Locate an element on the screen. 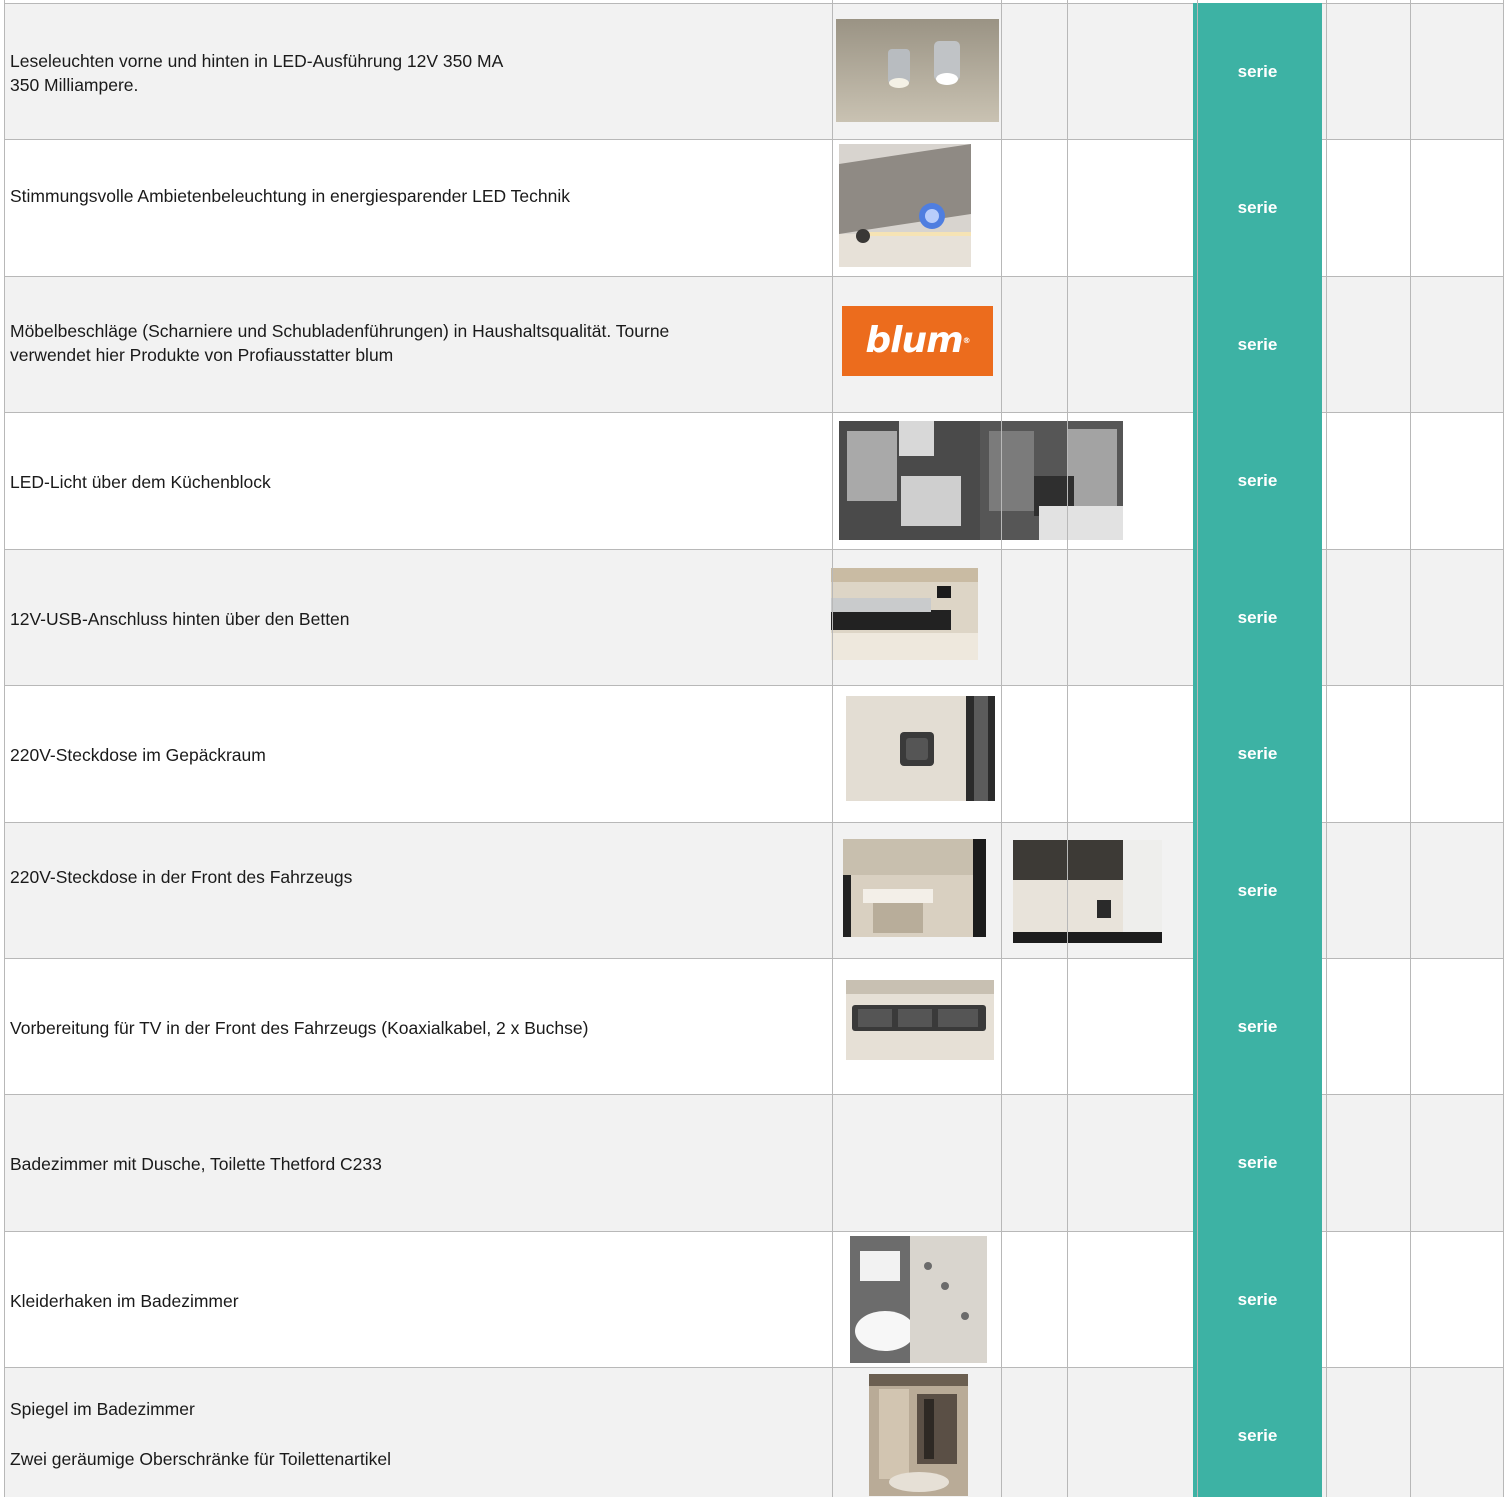 This screenshot has height=1497, width=1511. clothes-hook-photo is located at coordinates (918, 1299).